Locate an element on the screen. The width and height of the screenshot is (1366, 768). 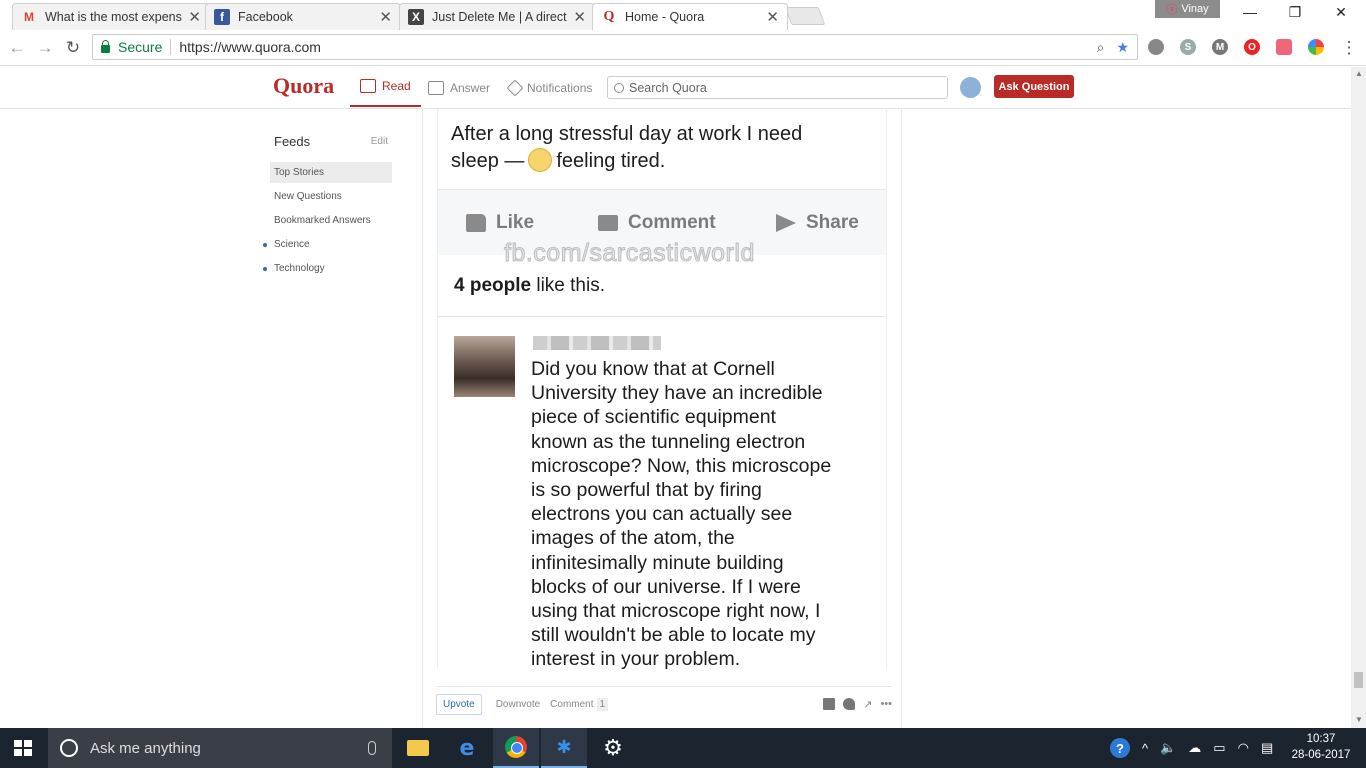
feeds-header: Feeds Edit is located at coordinates (331, 141).